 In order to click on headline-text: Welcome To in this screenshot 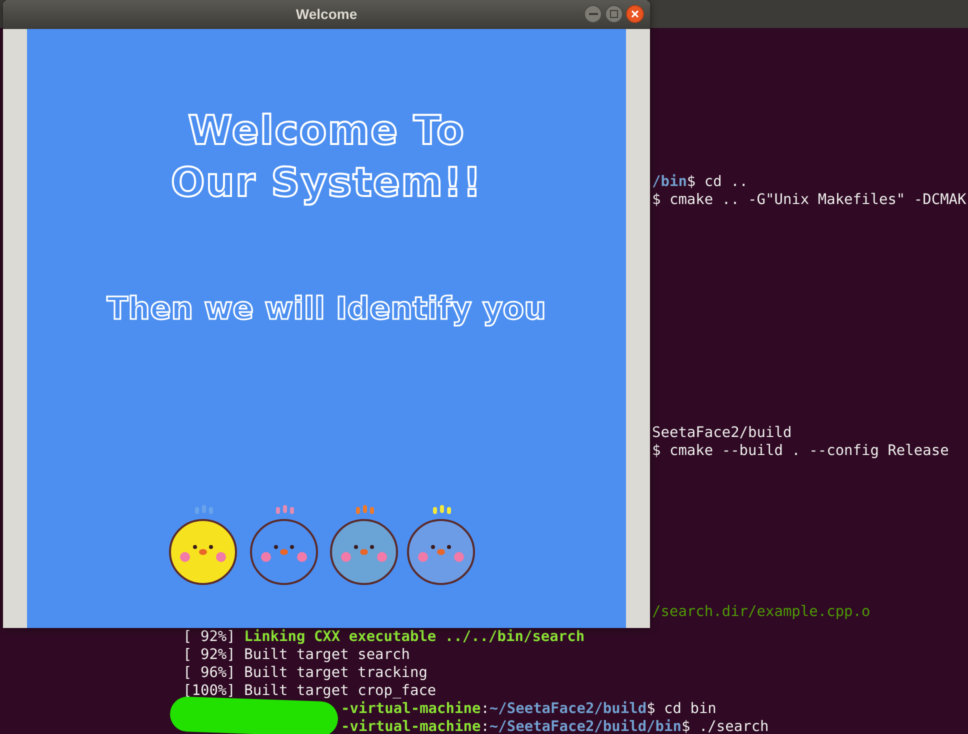, I will do `click(326, 131)`.